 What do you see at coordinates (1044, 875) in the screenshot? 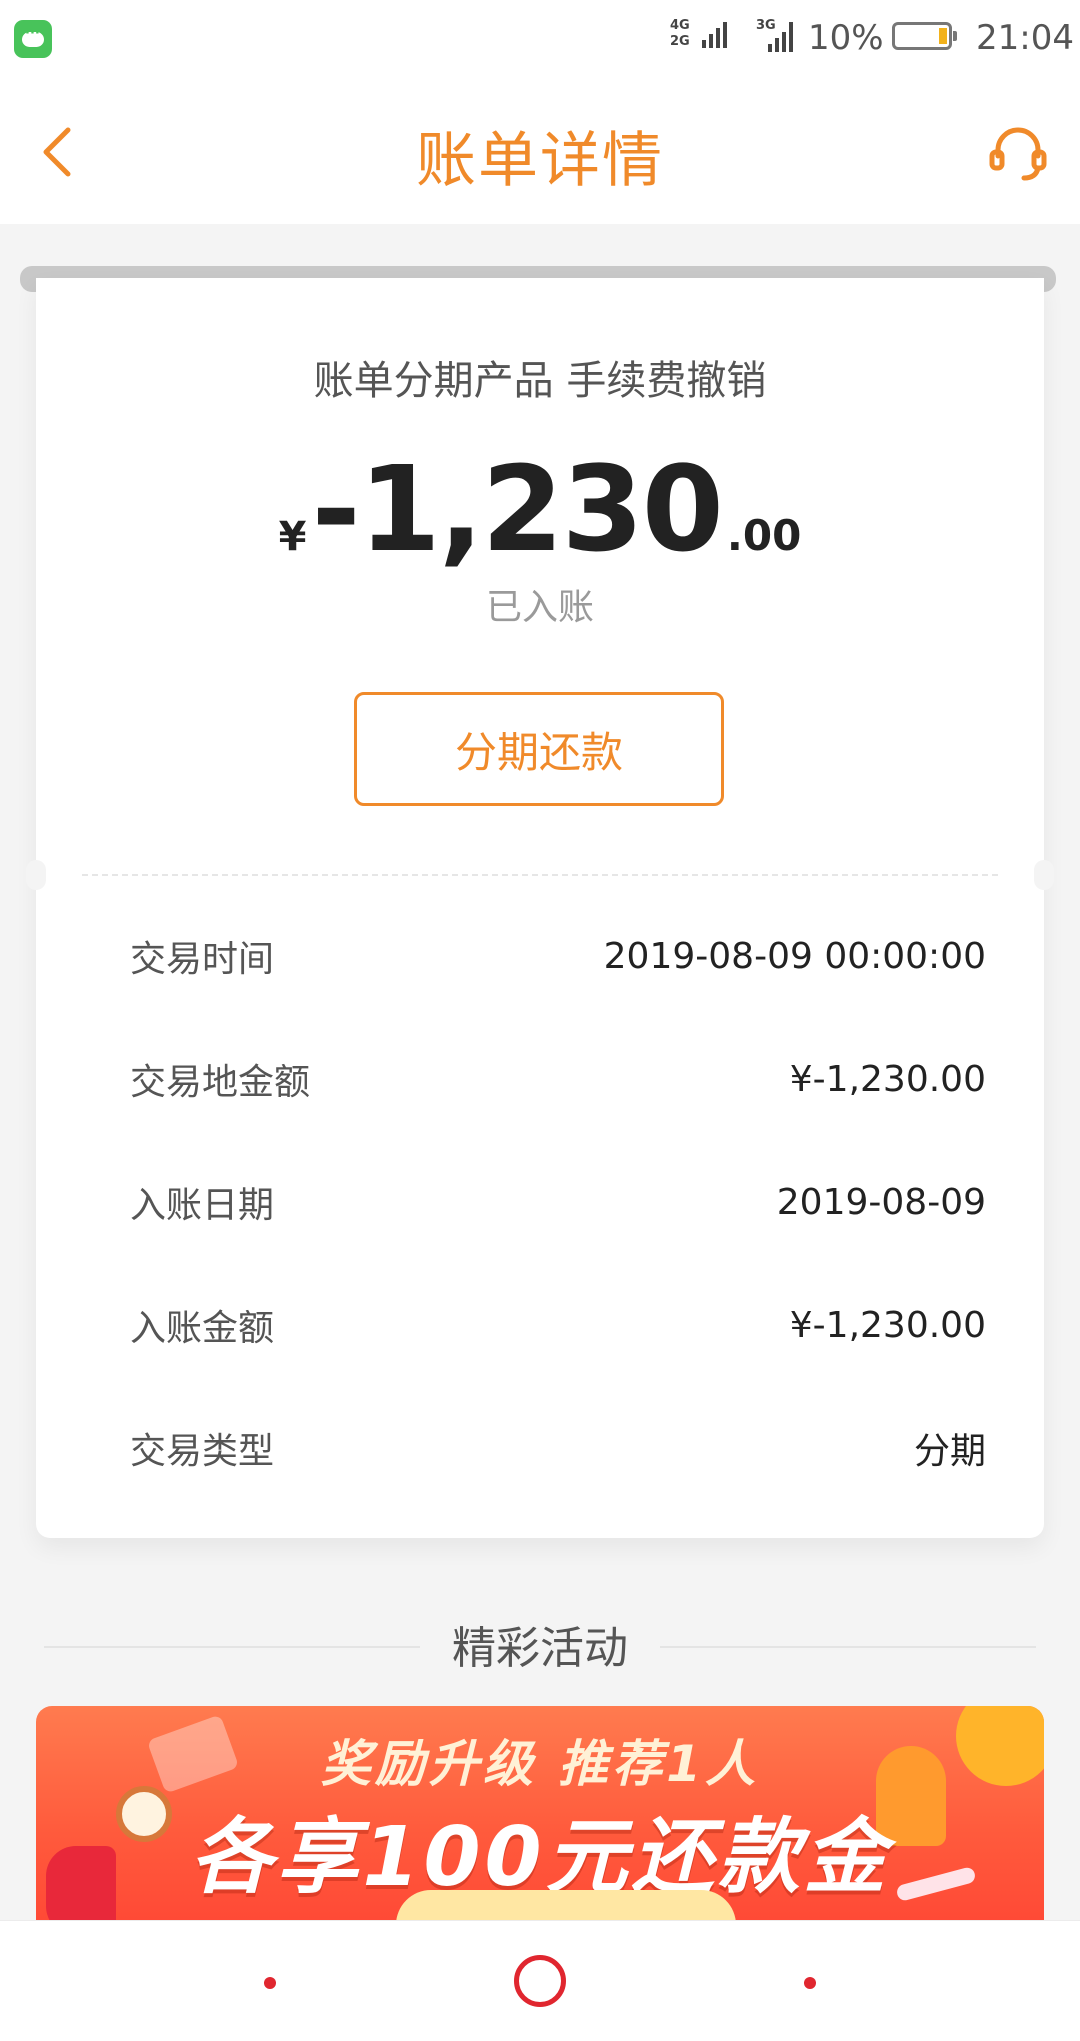
I see `card-notch-right` at bounding box center [1044, 875].